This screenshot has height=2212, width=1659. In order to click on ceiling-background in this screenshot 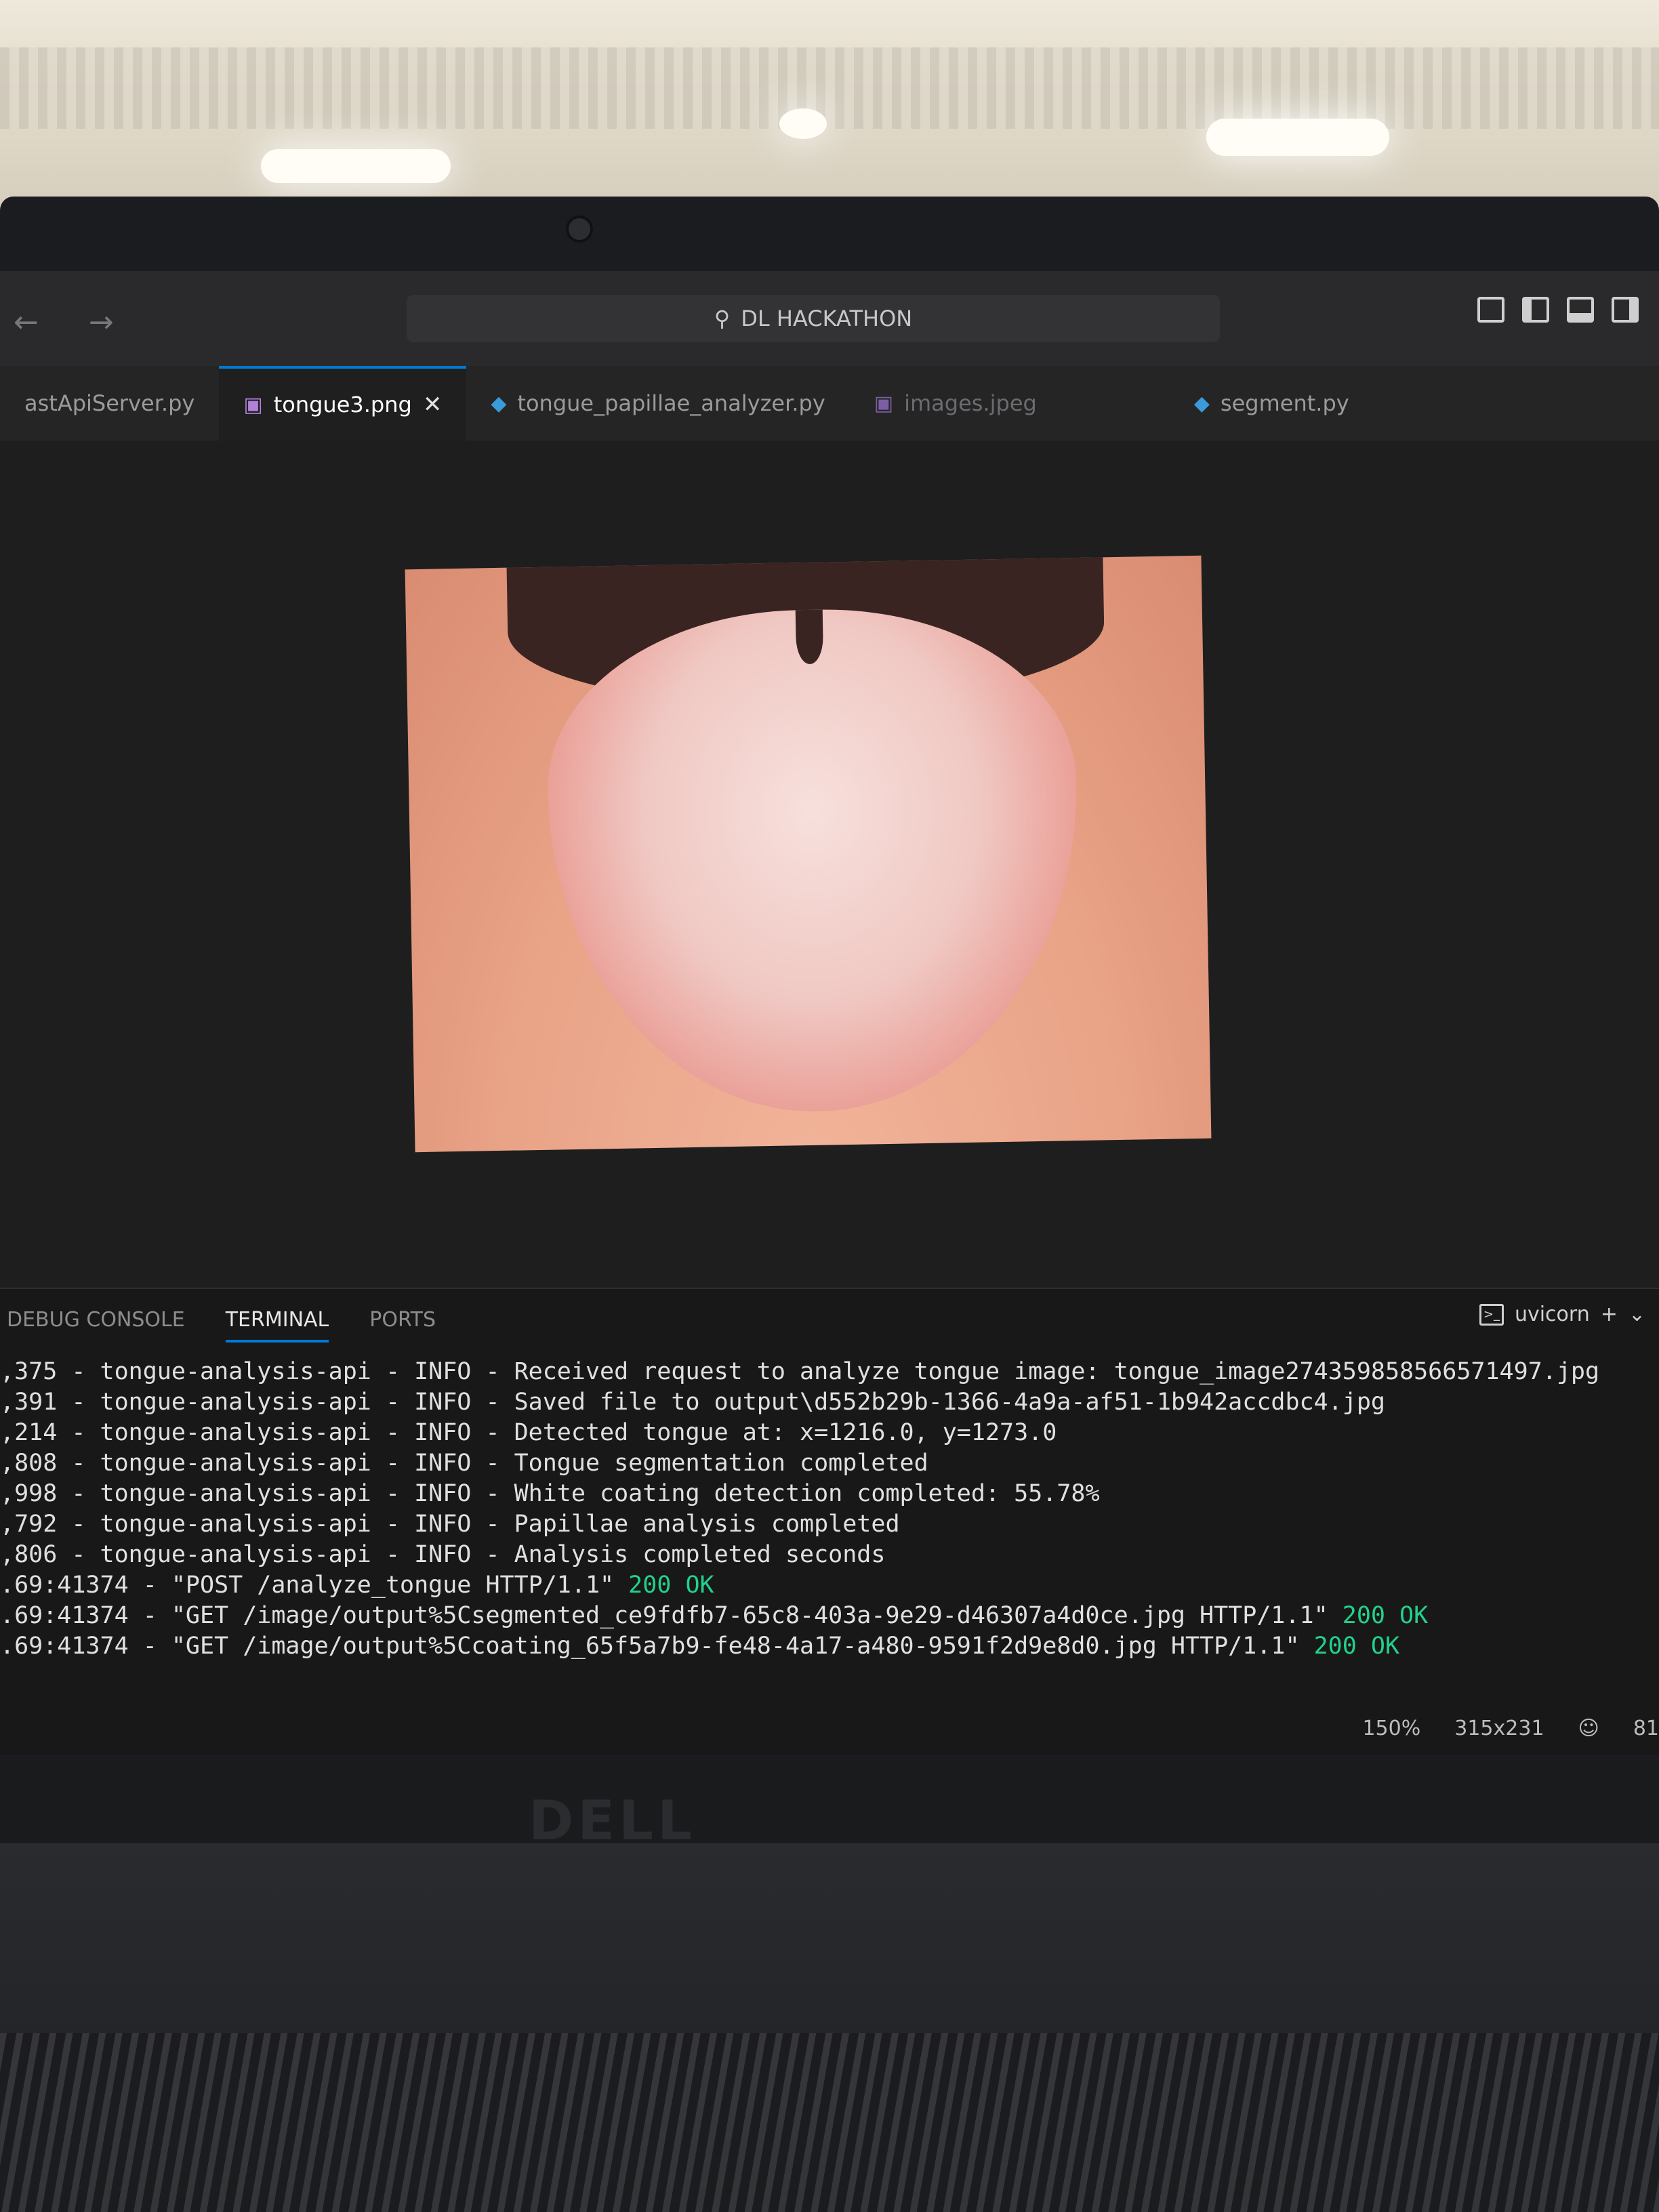, I will do `click(829, 101)`.